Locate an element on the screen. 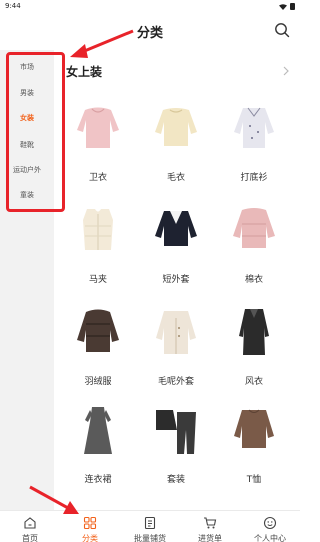 The height and width of the screenshot is (542, 320). sidebar-item-shoes: 鞋靴 is located at coordinates (27, 145).